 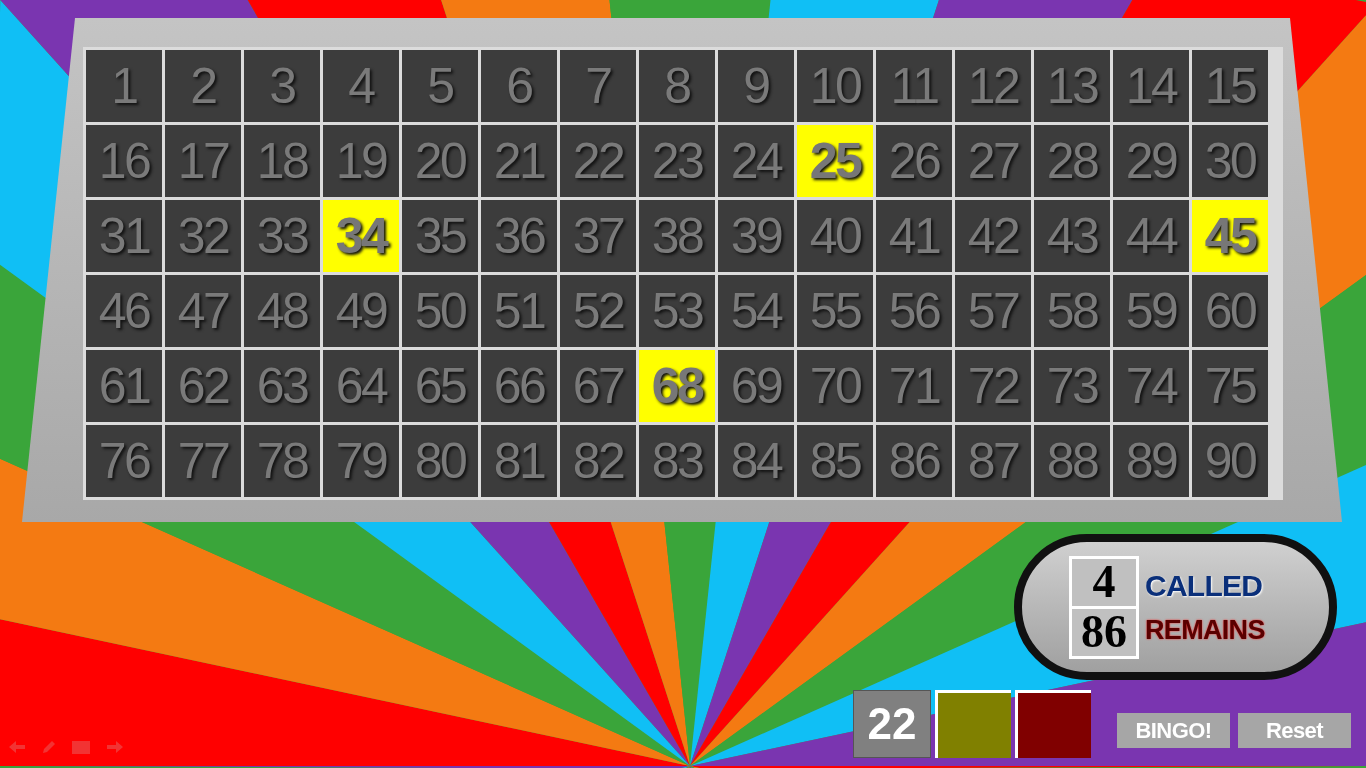 What do you see at coordinates (282, 161) in the screenshot?
I see `number-cell: 18` at bounding box center [282, 161].